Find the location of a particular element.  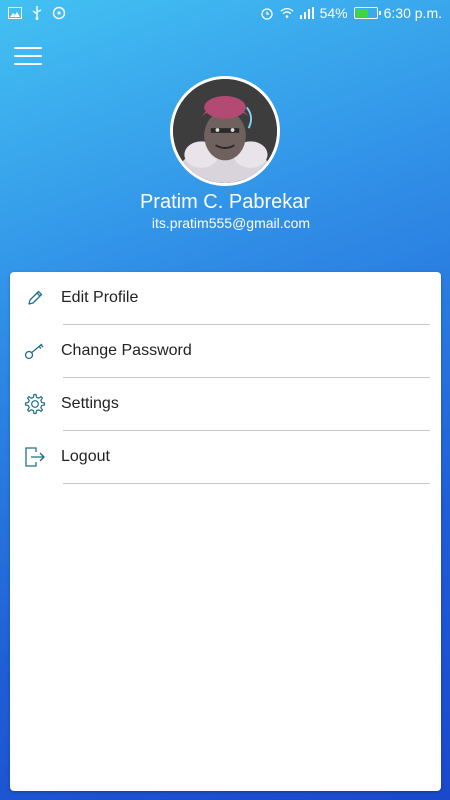

key-icon is located at coordinates (35, 351).